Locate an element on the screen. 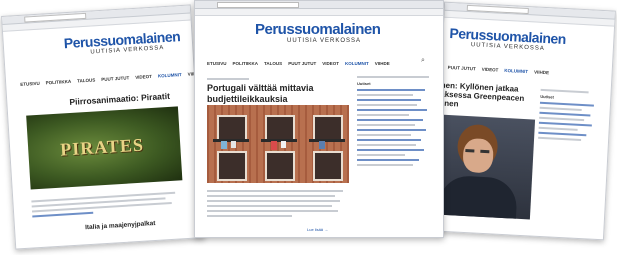  article-image: PIRATES is located at coordinates (104, 148).